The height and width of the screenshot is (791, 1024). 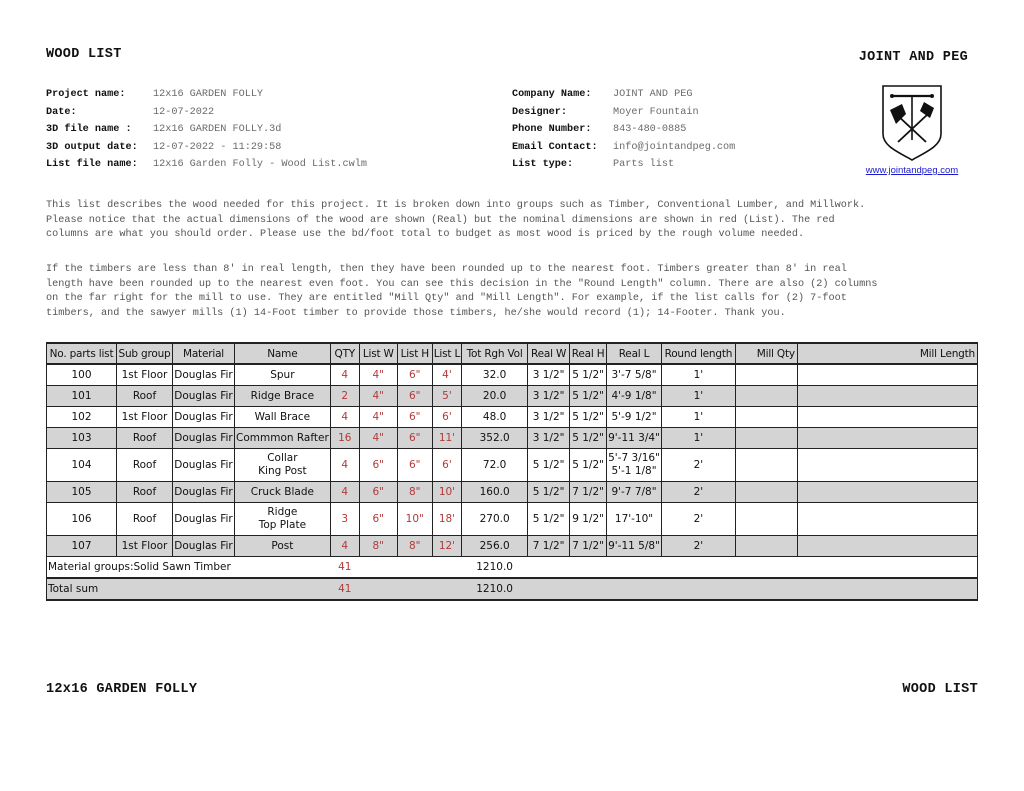 I want to click on quantity-cell: 4, so click(x=344, y=417).